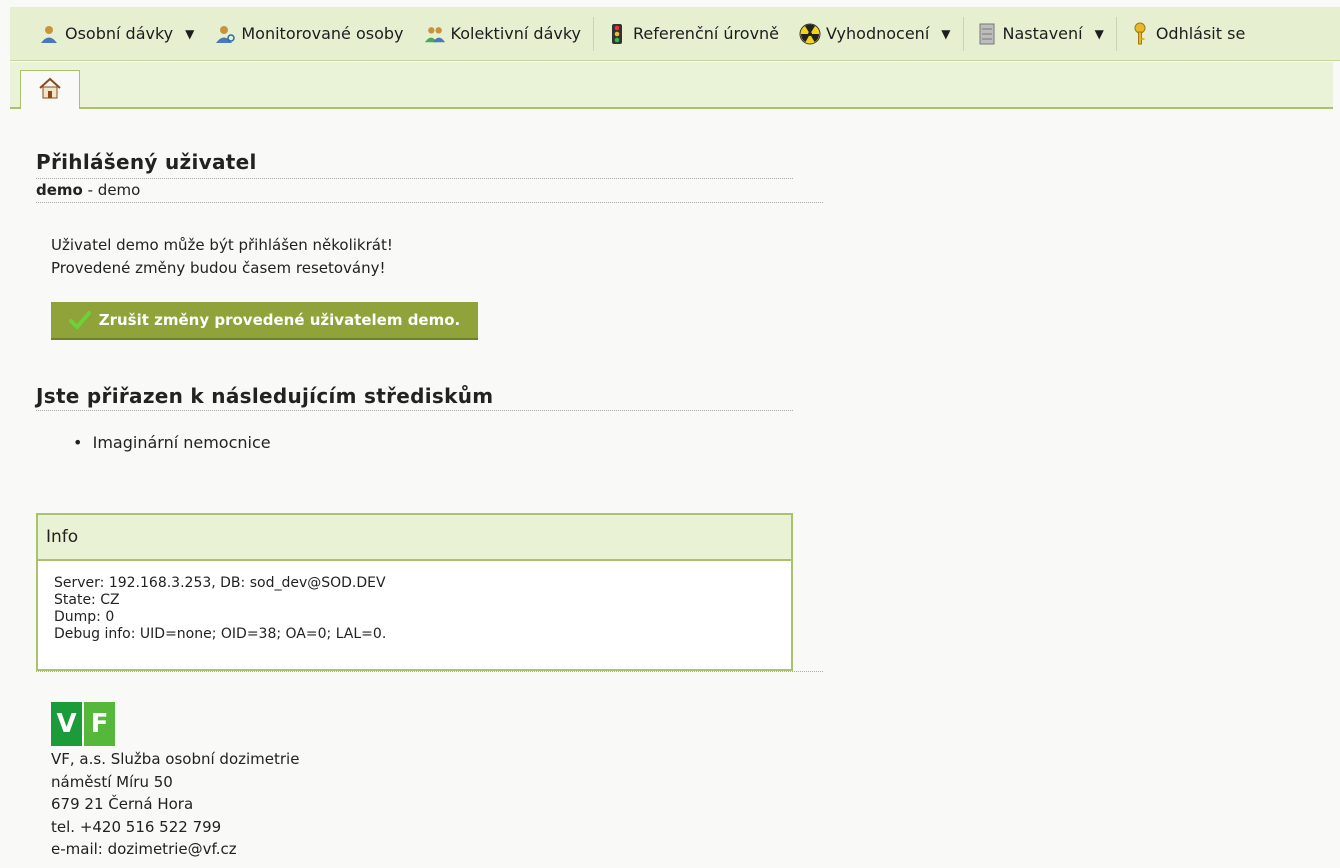  Describe the element at coordinates (1140, 33) in the screenshot. I see `key-icon` at that location.